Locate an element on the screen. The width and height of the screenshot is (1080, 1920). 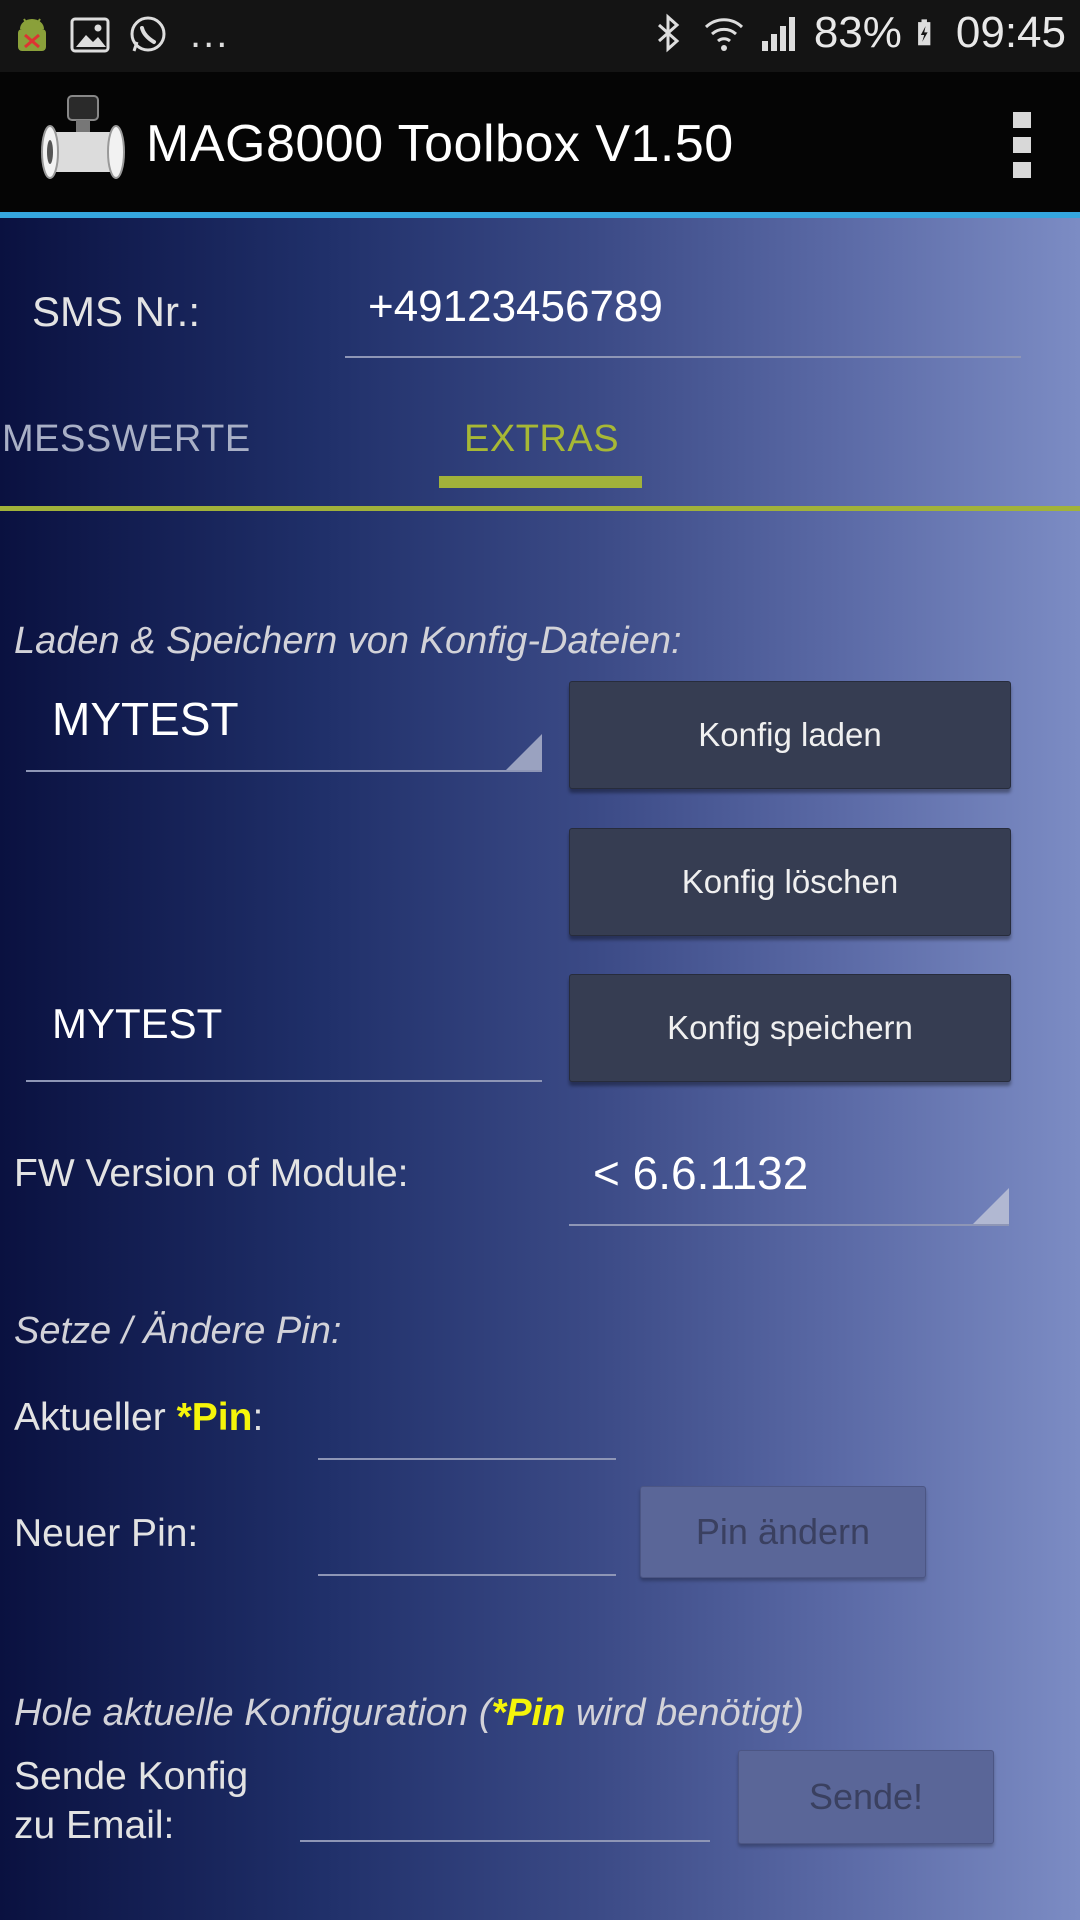
email-input is located at coordinates (505, 1841).